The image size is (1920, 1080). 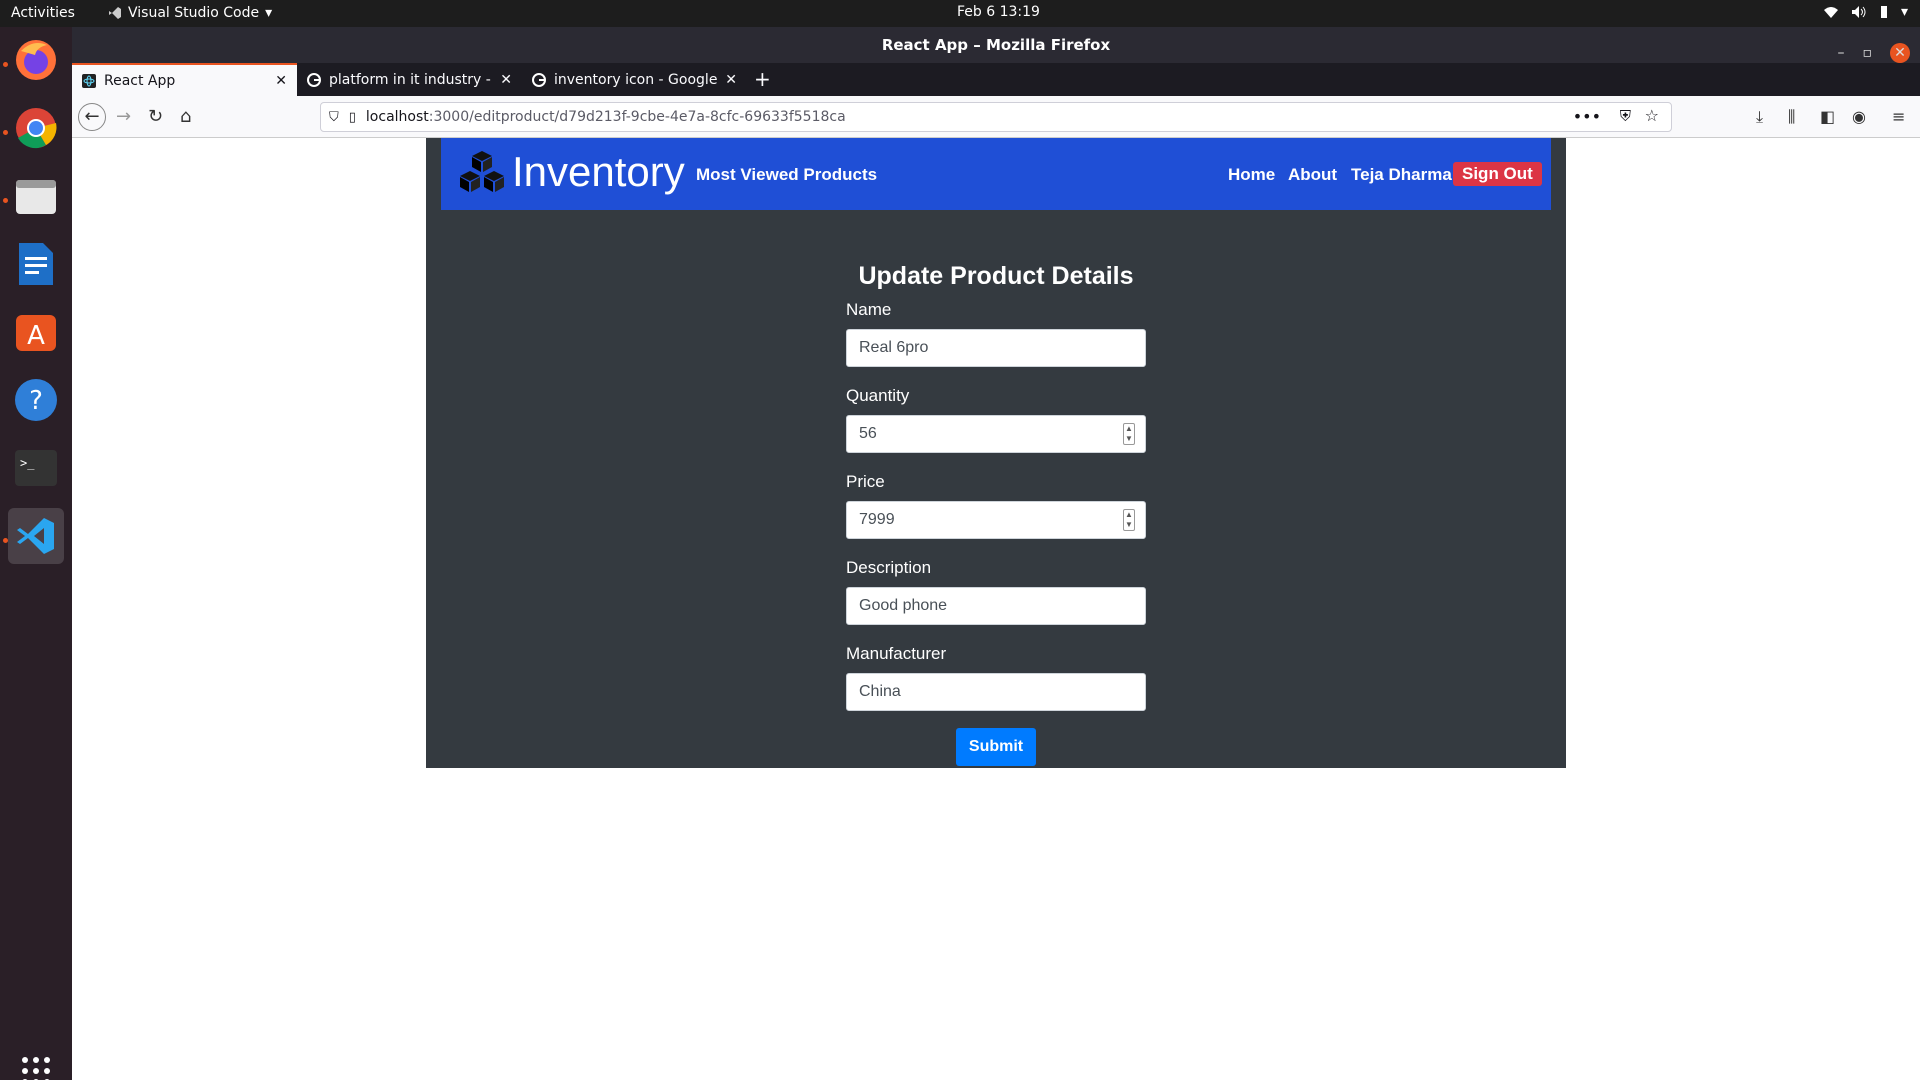 I want to click on downloads-icon: ⤓, so click(x=1759, y=117).